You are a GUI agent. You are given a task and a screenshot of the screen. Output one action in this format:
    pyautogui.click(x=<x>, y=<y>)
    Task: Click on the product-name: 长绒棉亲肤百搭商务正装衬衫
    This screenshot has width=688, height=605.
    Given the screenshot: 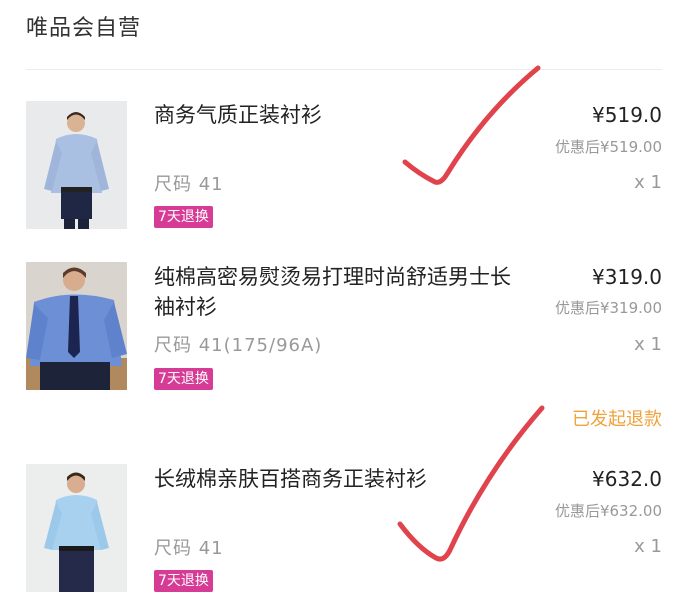 What is the action you would take?
    pyautogui.click(x=336, y=479)
    